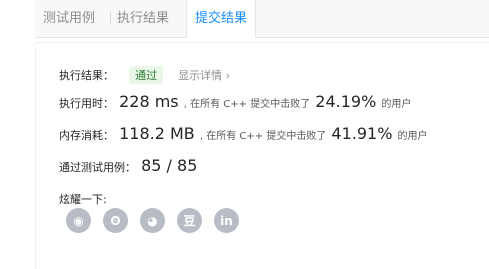 This screenshot has width=489, height=269. What do you see at coordinates (262, 19) in the screenshot?
I see `result-tabs: 测试用例 执行结果 提交结果` at bounding box center [262, 19].